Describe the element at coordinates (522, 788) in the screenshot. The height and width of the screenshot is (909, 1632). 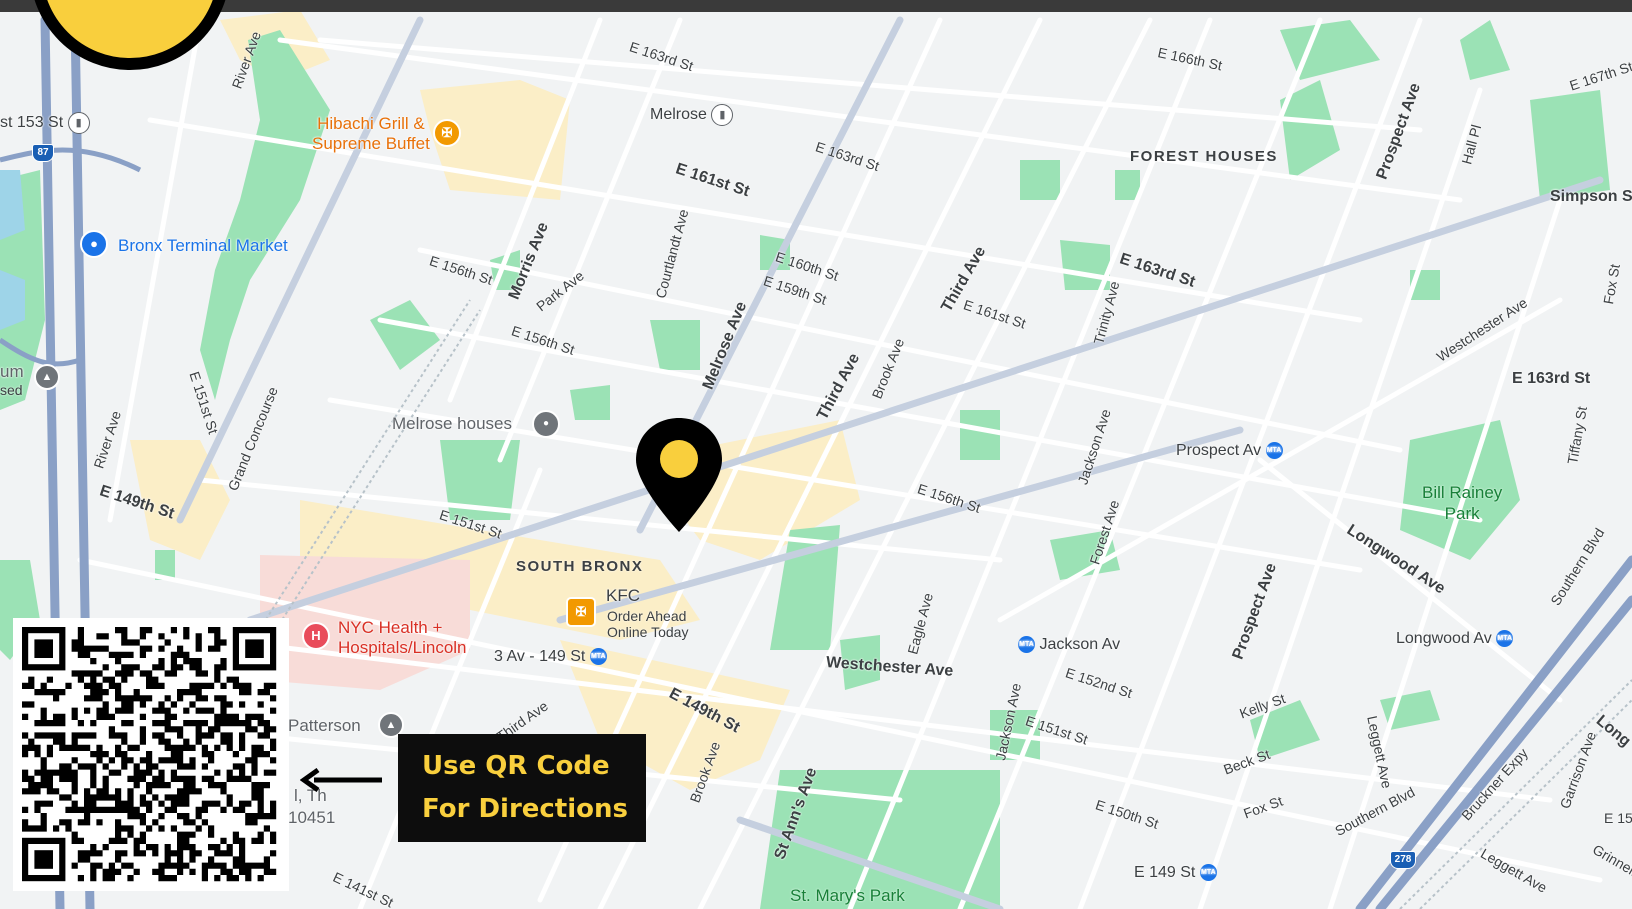
I see `directions-callout: Use QR Code For Directions` at that location.